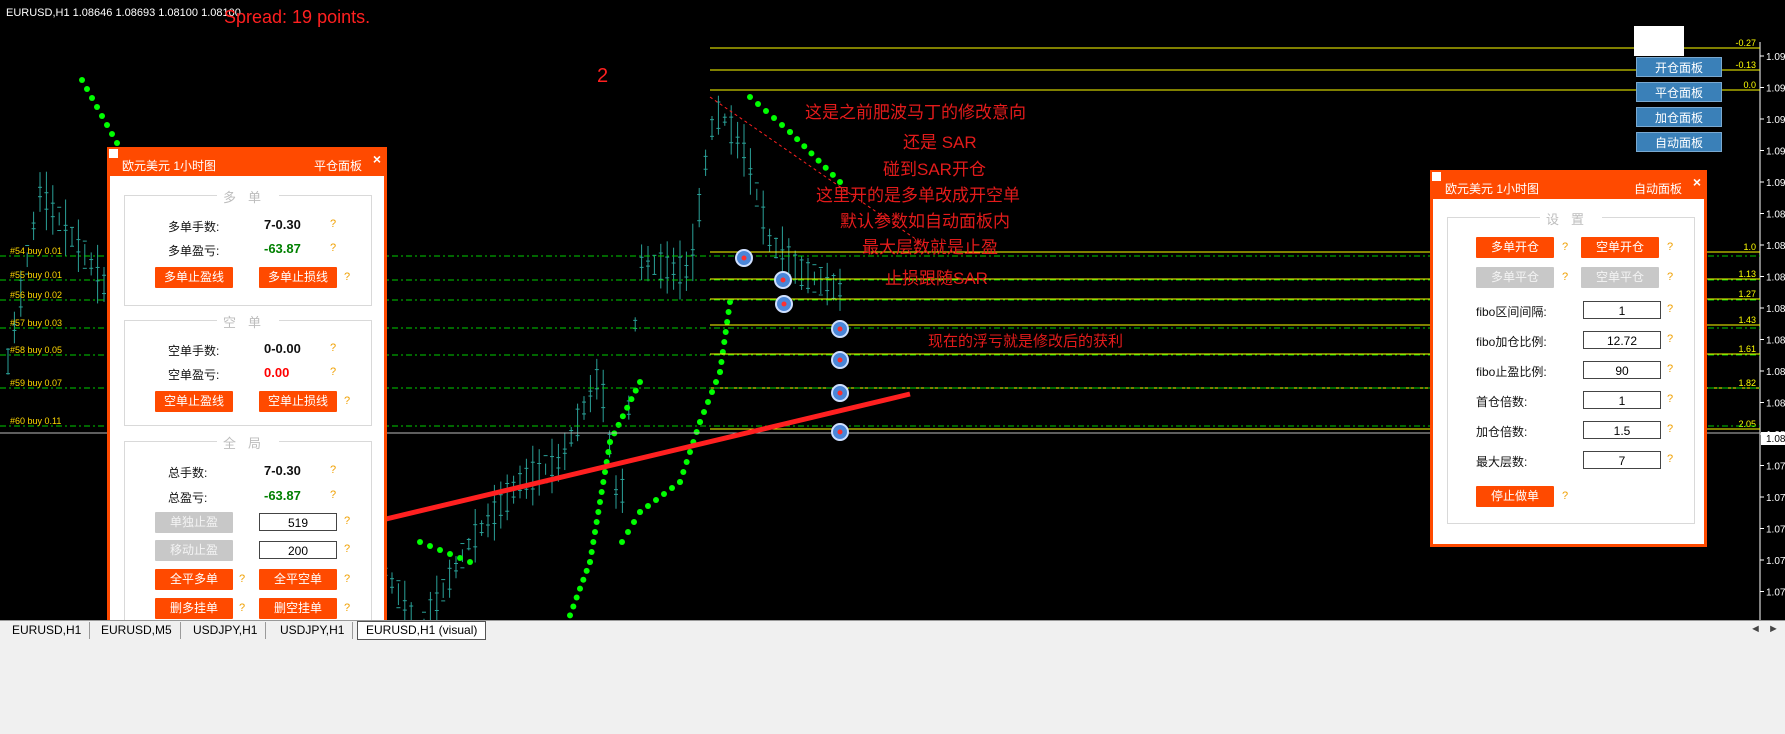  What do you see at coordinates (246, 162) in the screenshot?
I see `close-panel-header: 欧元美元 1小时图 平仓面板 ×` at bounding box center [246, 162].